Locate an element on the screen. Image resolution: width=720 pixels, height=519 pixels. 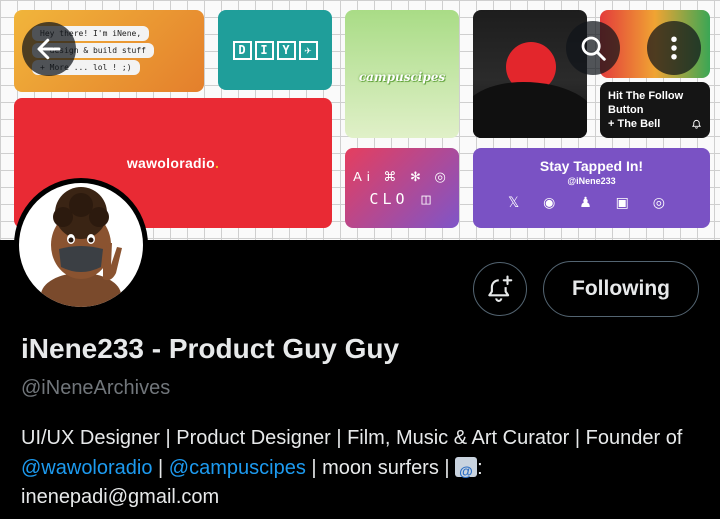
bio-email: inenepadi@gmail.com is located at coordinates (120, 497).